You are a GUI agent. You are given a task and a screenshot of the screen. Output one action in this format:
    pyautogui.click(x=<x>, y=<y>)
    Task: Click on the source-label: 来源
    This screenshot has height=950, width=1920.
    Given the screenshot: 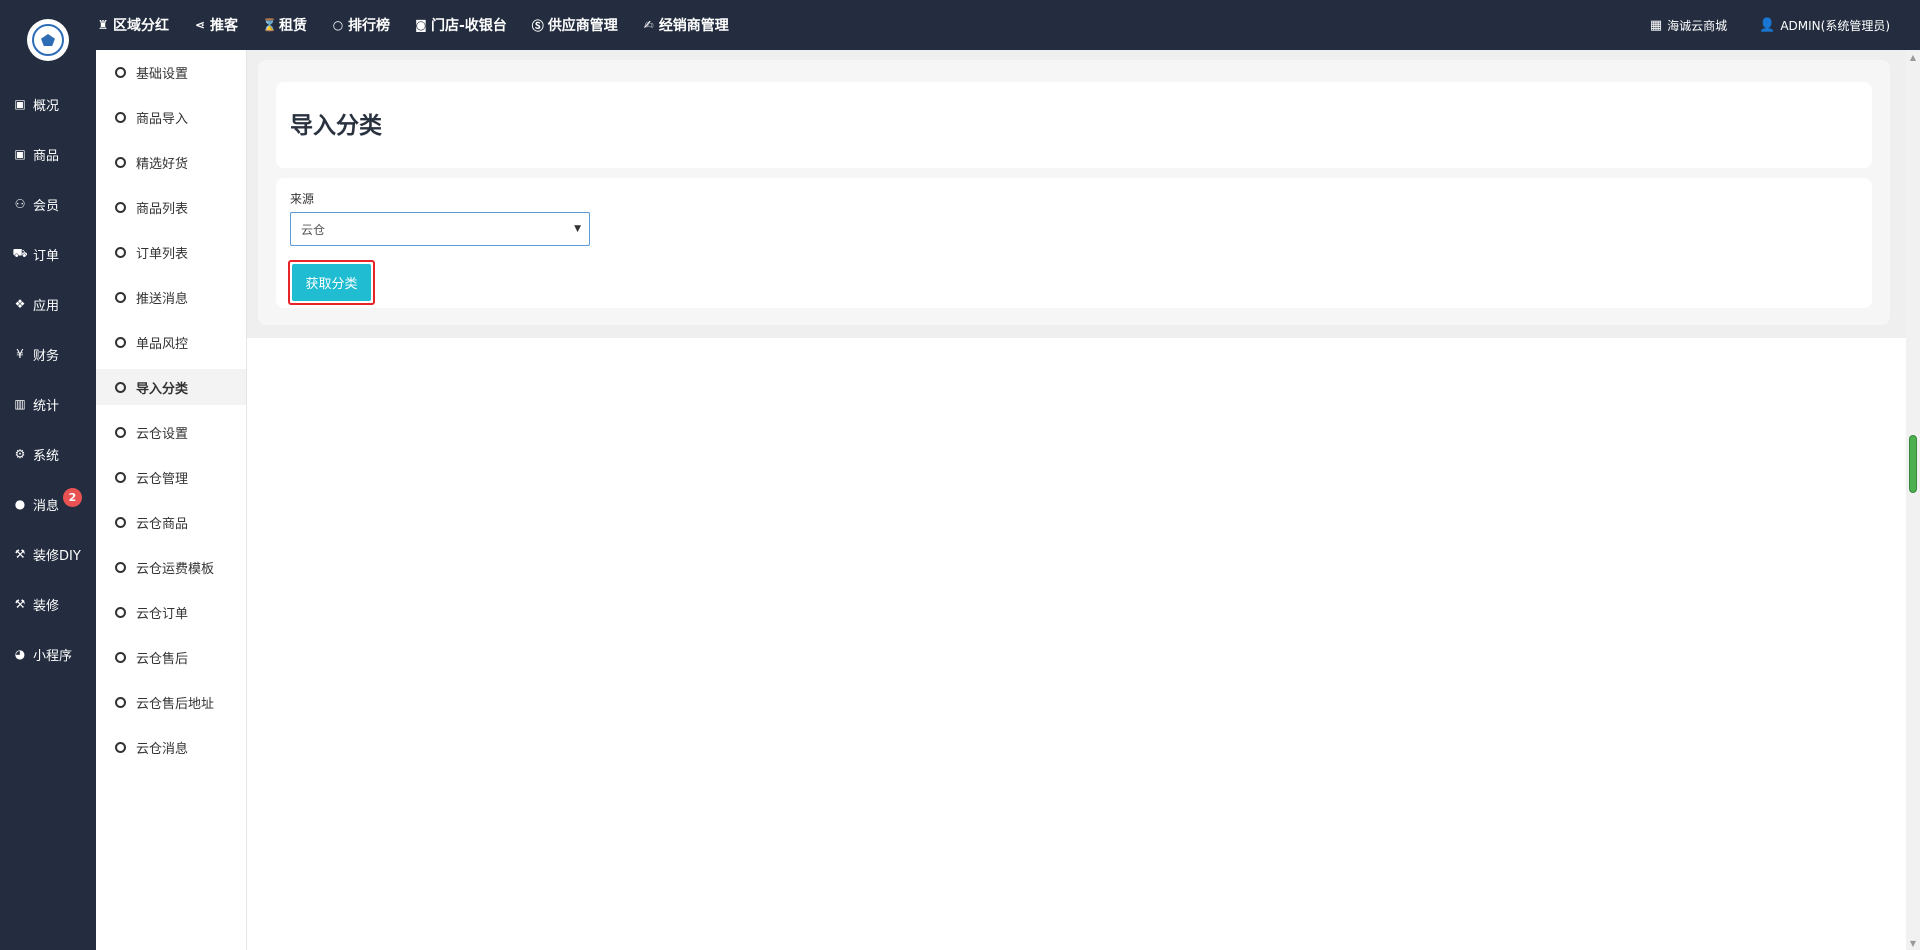 What is the action you would take?
    pyautogui.click(x=302, y=199)
    